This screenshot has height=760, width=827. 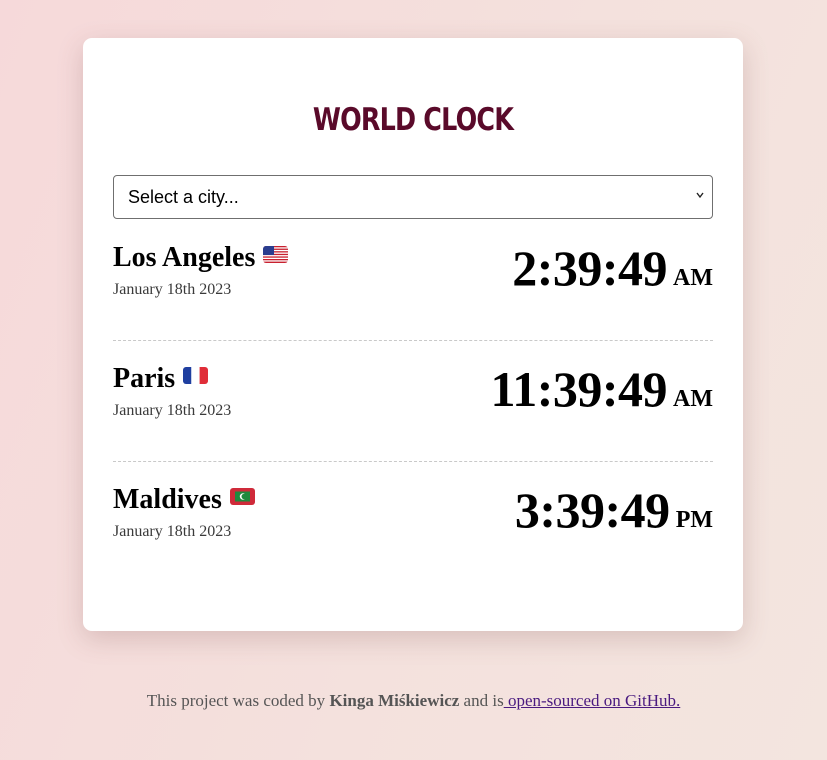 I want to click on city-row-maldives: Maldives January 18th 2023 3:39:49 PM, so click(x=413, y=521).